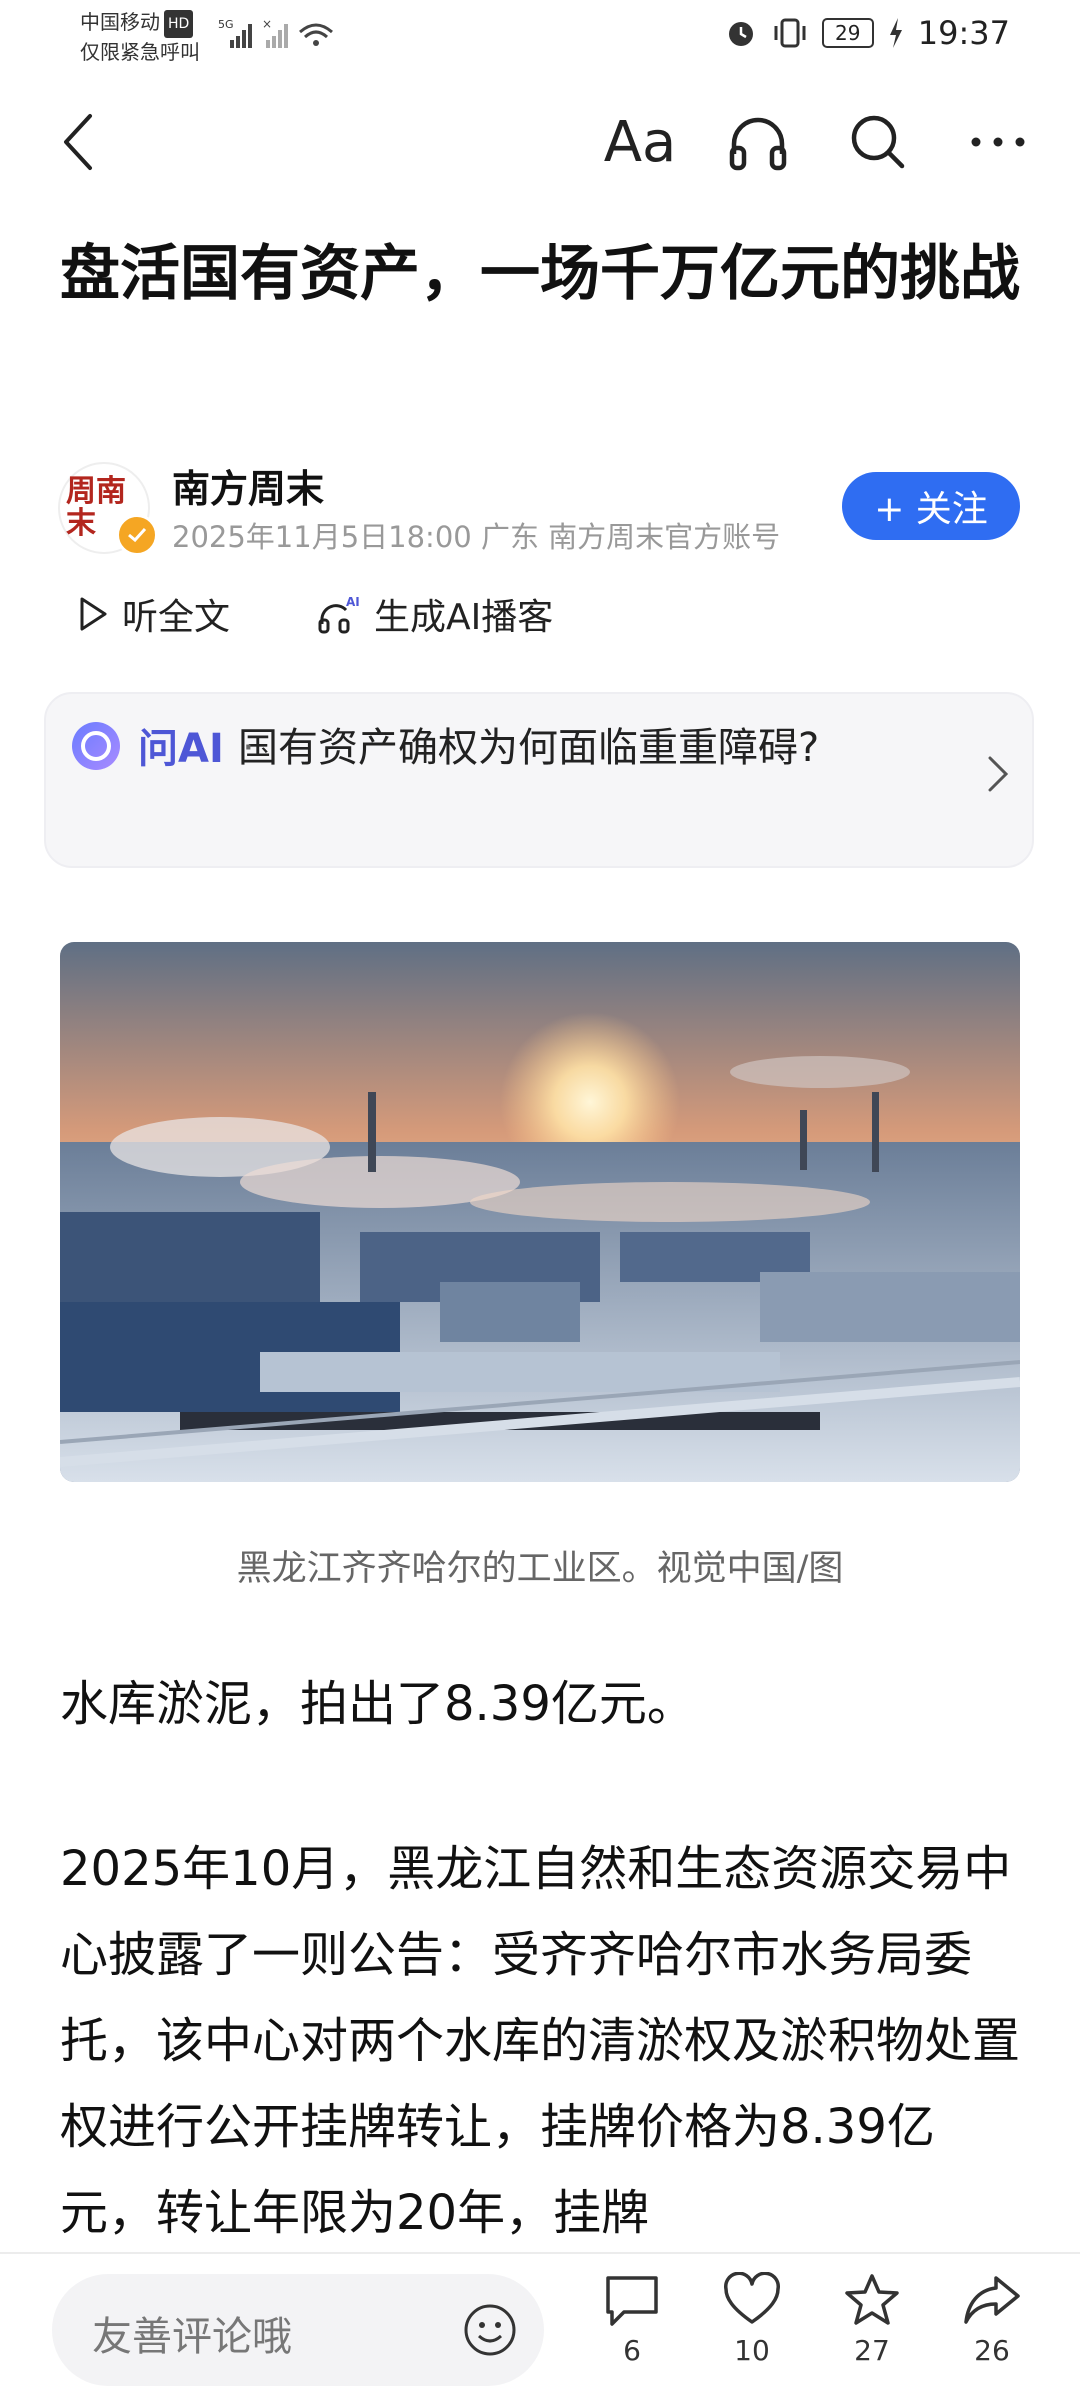 The height and width of the screenshot is (2402, 1080). Describe the element at coordinates (298, 2330) in the screenshot. I see `comment-input: 友善评论哦` at that location.